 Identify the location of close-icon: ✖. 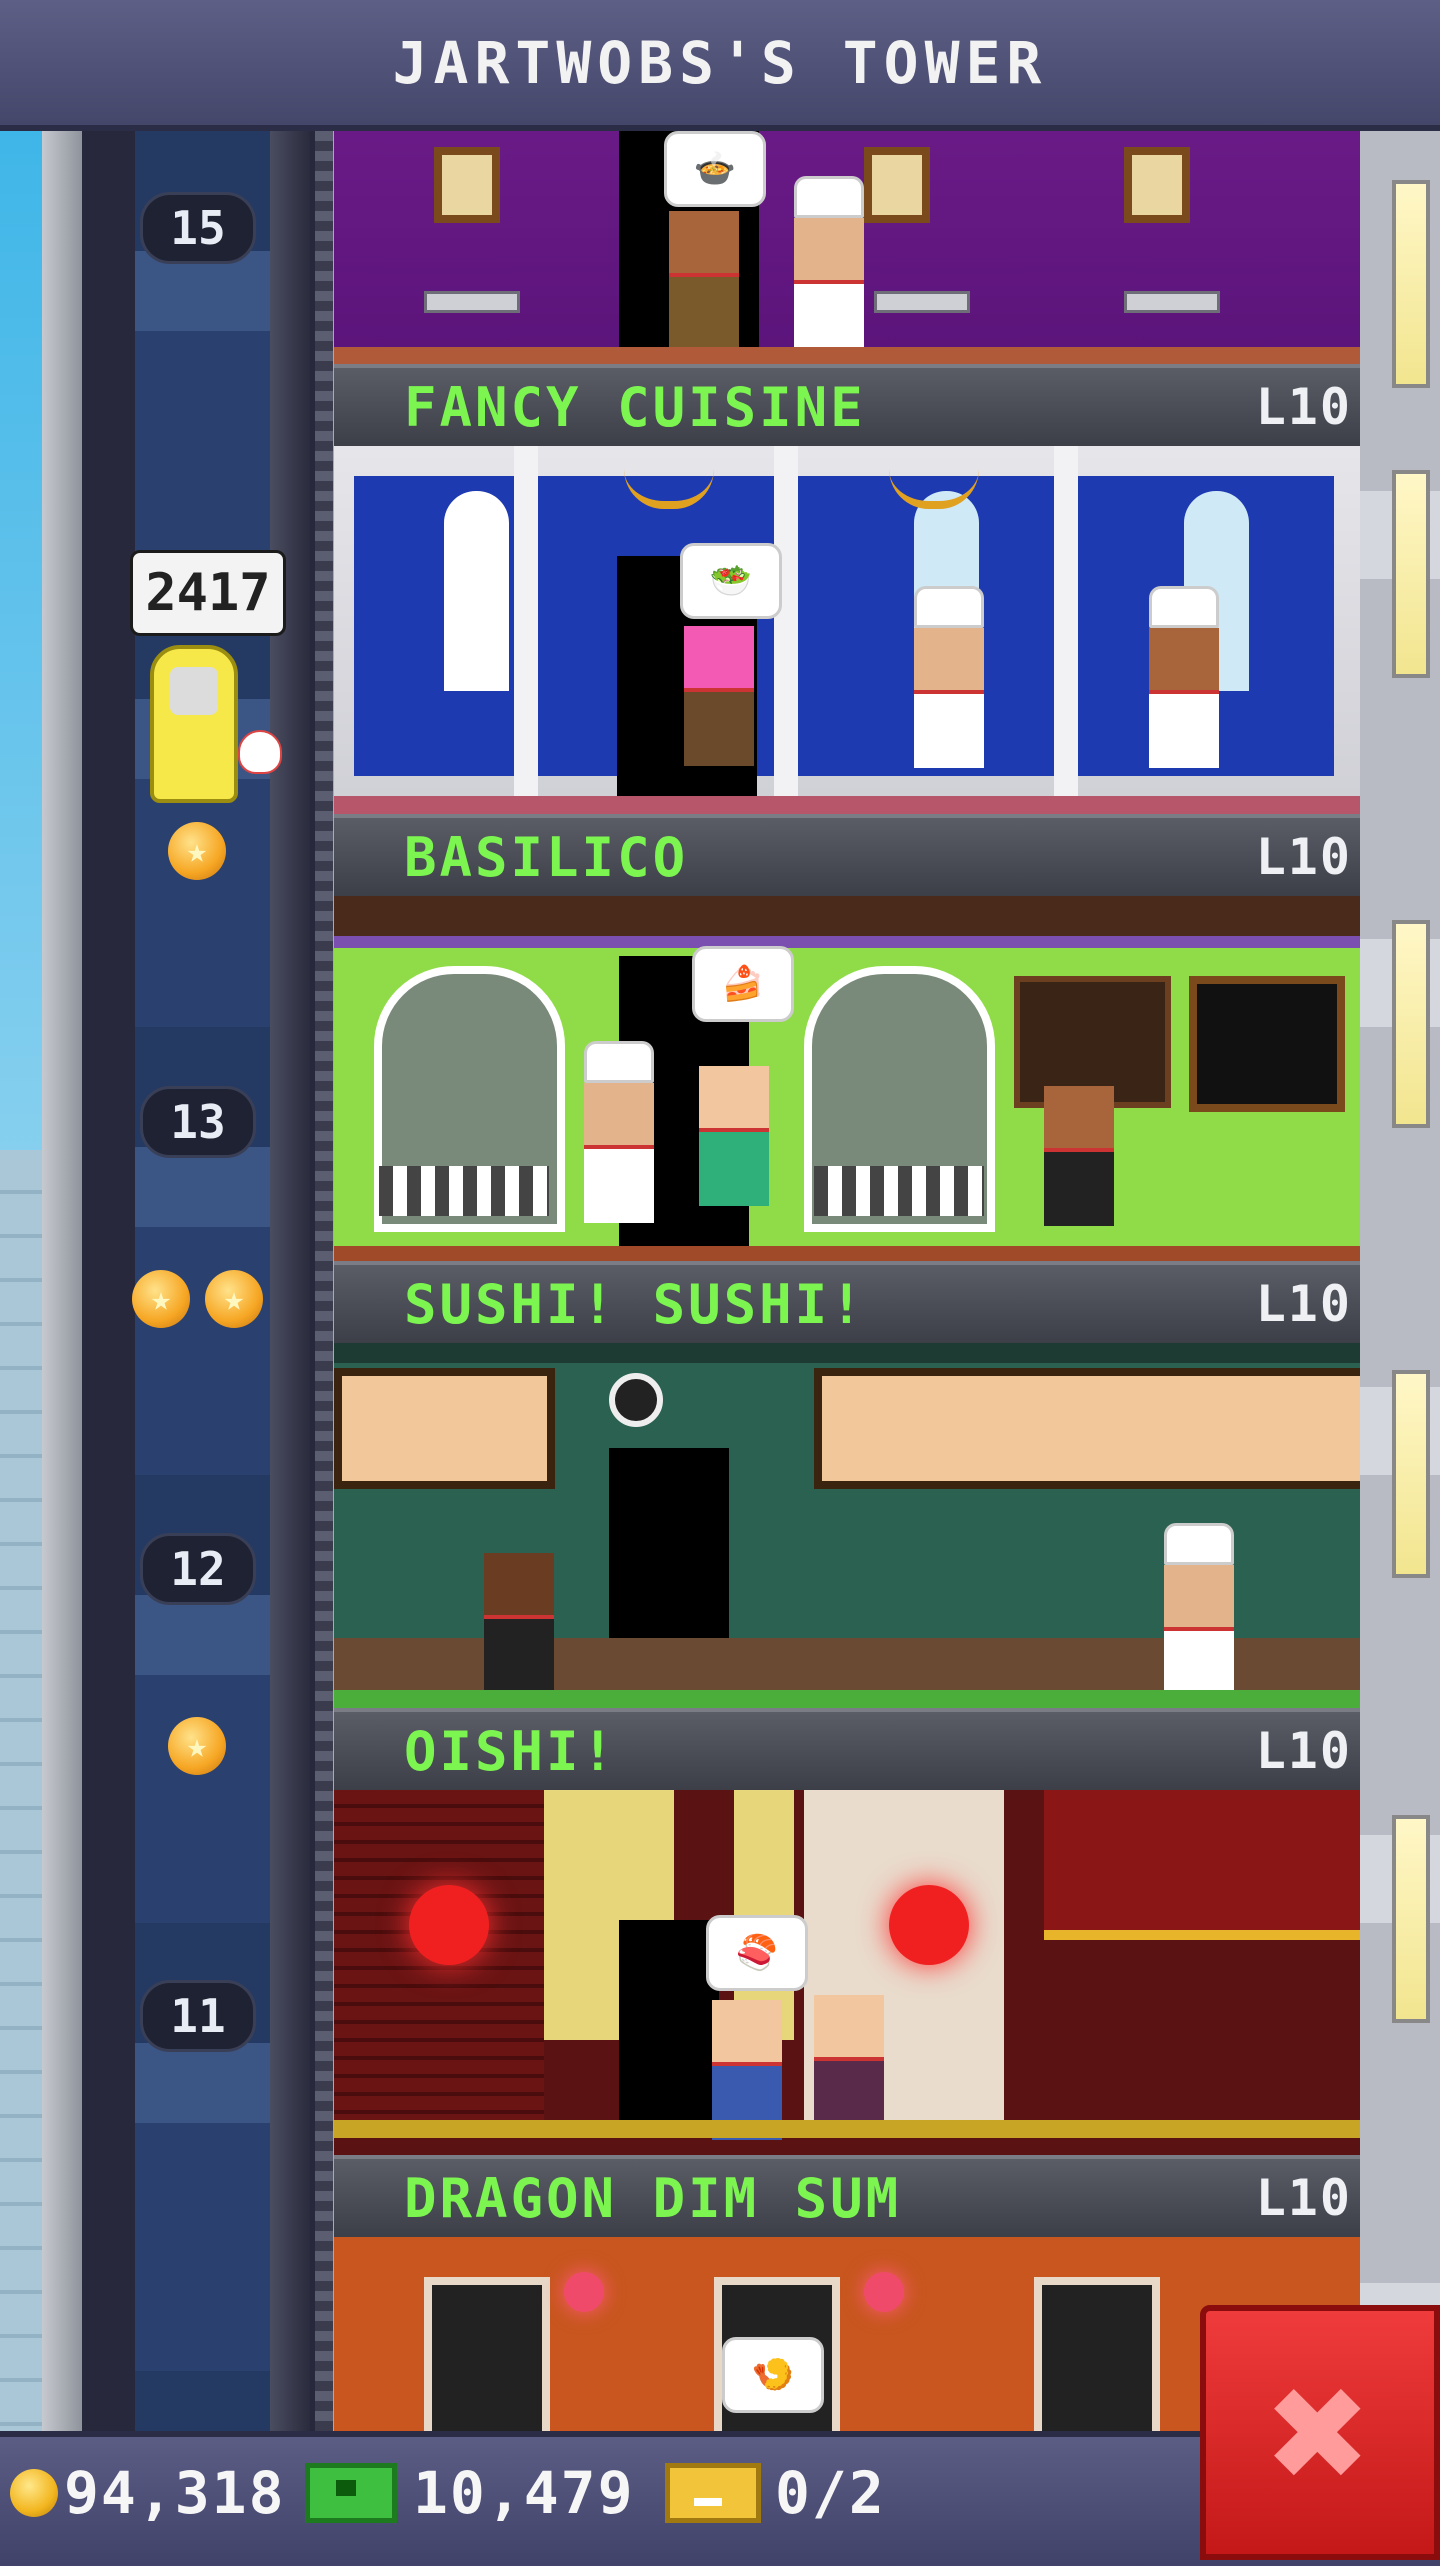
(1320, 2432).